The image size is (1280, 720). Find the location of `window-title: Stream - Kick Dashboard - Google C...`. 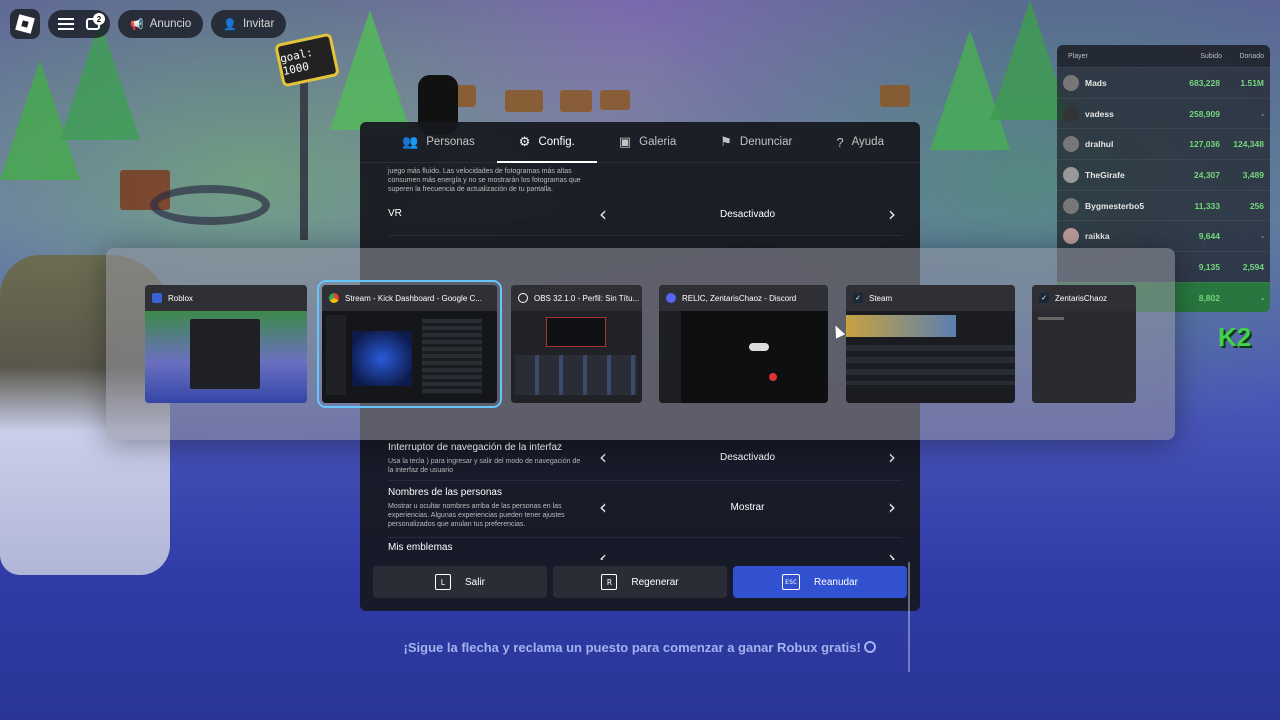

window-title: Stream - Kick Dashboard - Google C... is located at coordinates (413, 298).